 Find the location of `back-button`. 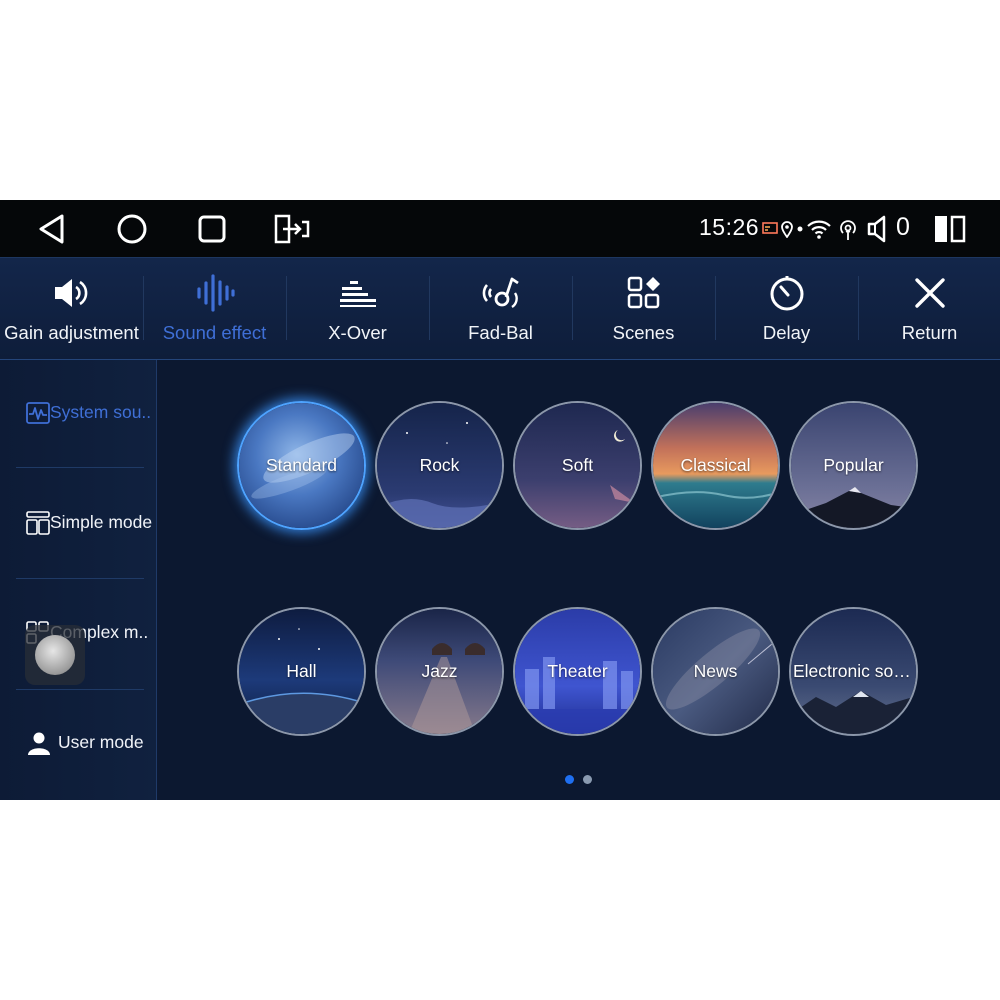

back-button is located at coordinates (52, 229).